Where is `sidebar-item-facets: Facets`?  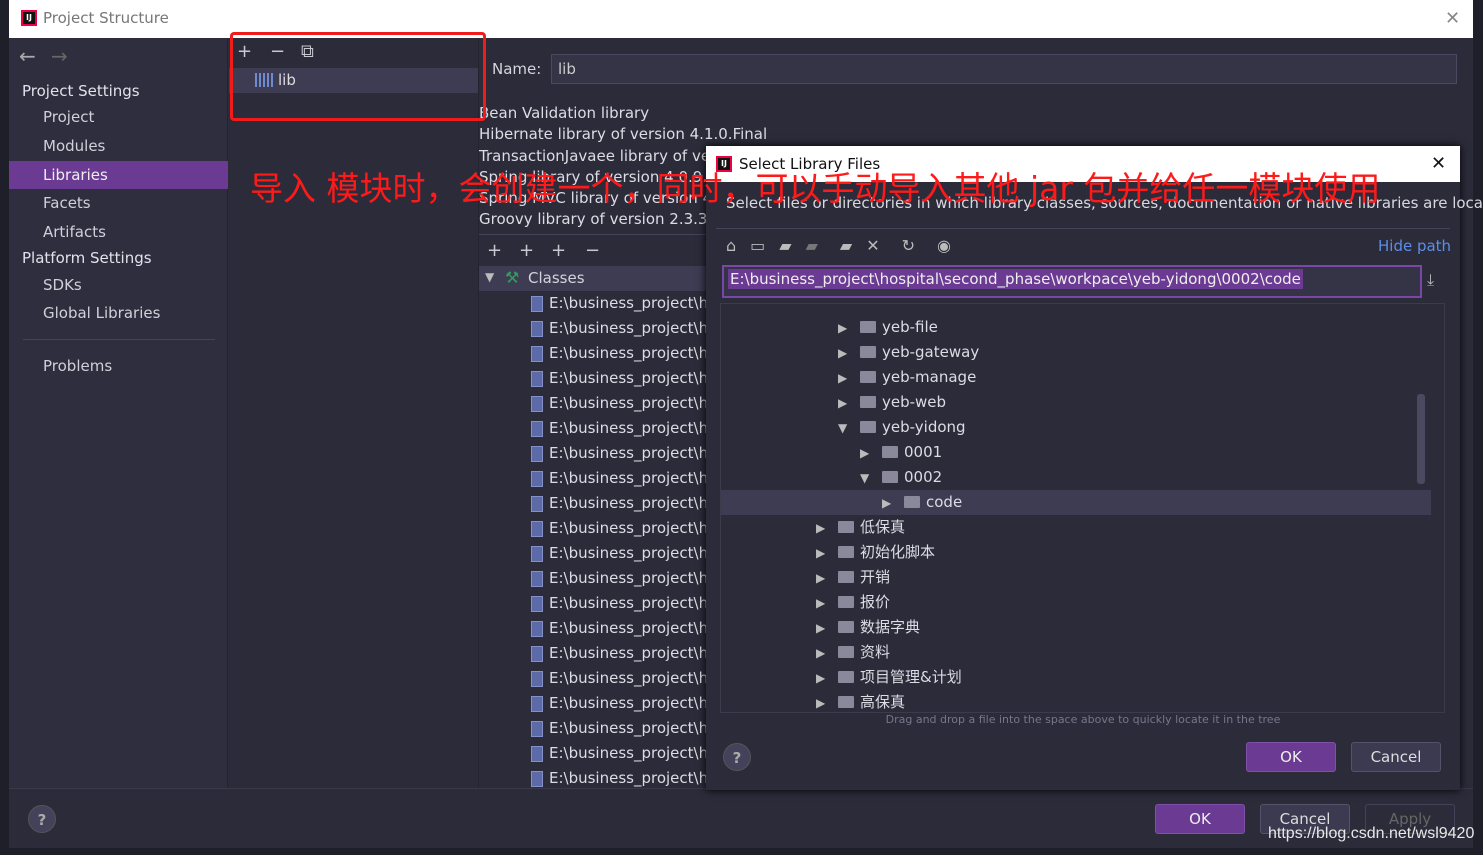 sidebar-item-facets: Facets is located at coordinates (118, 203).